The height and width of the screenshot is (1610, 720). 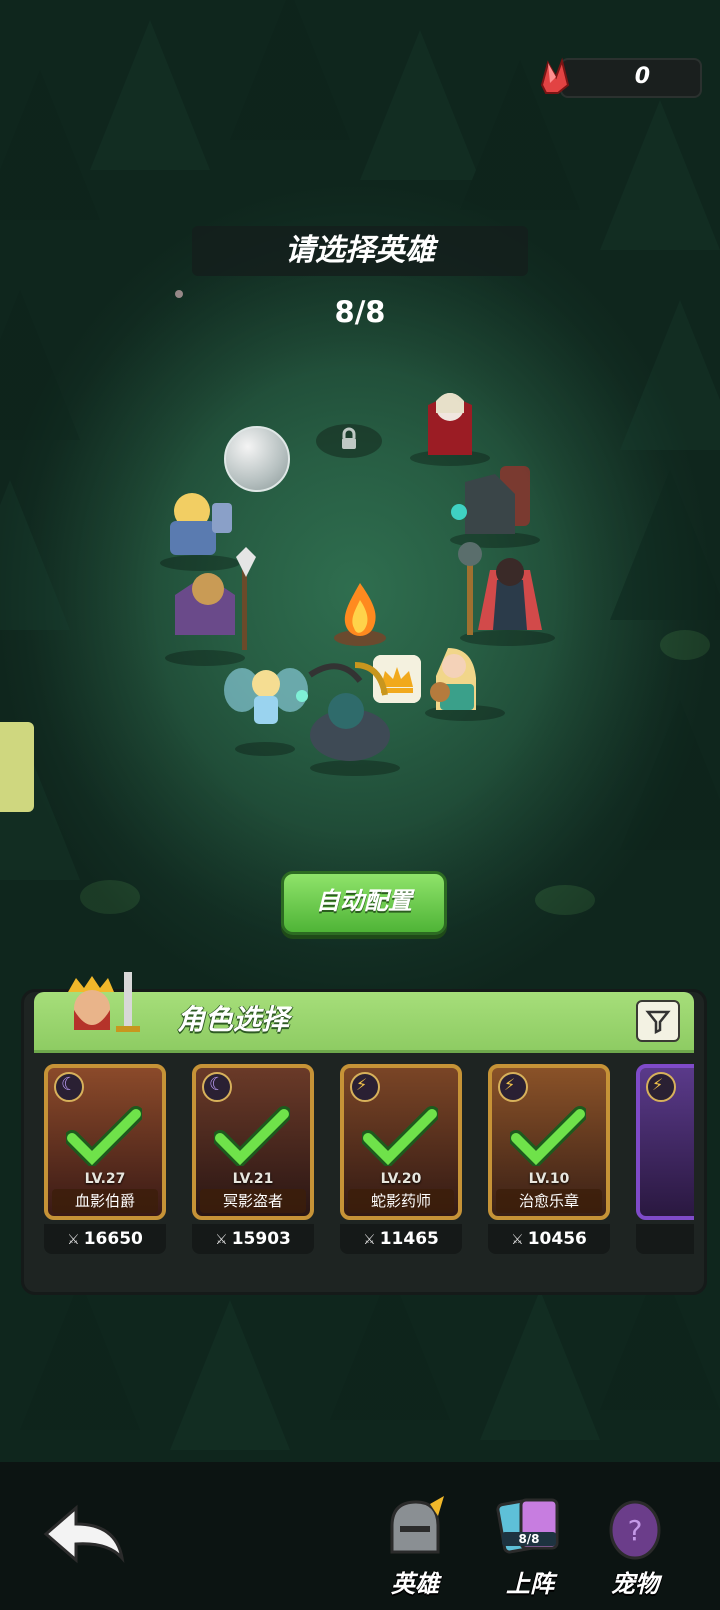 What do you see at coordinates (104, 1002) in the screenshot?
I see `king-mascot-icon` at bounding box center [104, 1002].